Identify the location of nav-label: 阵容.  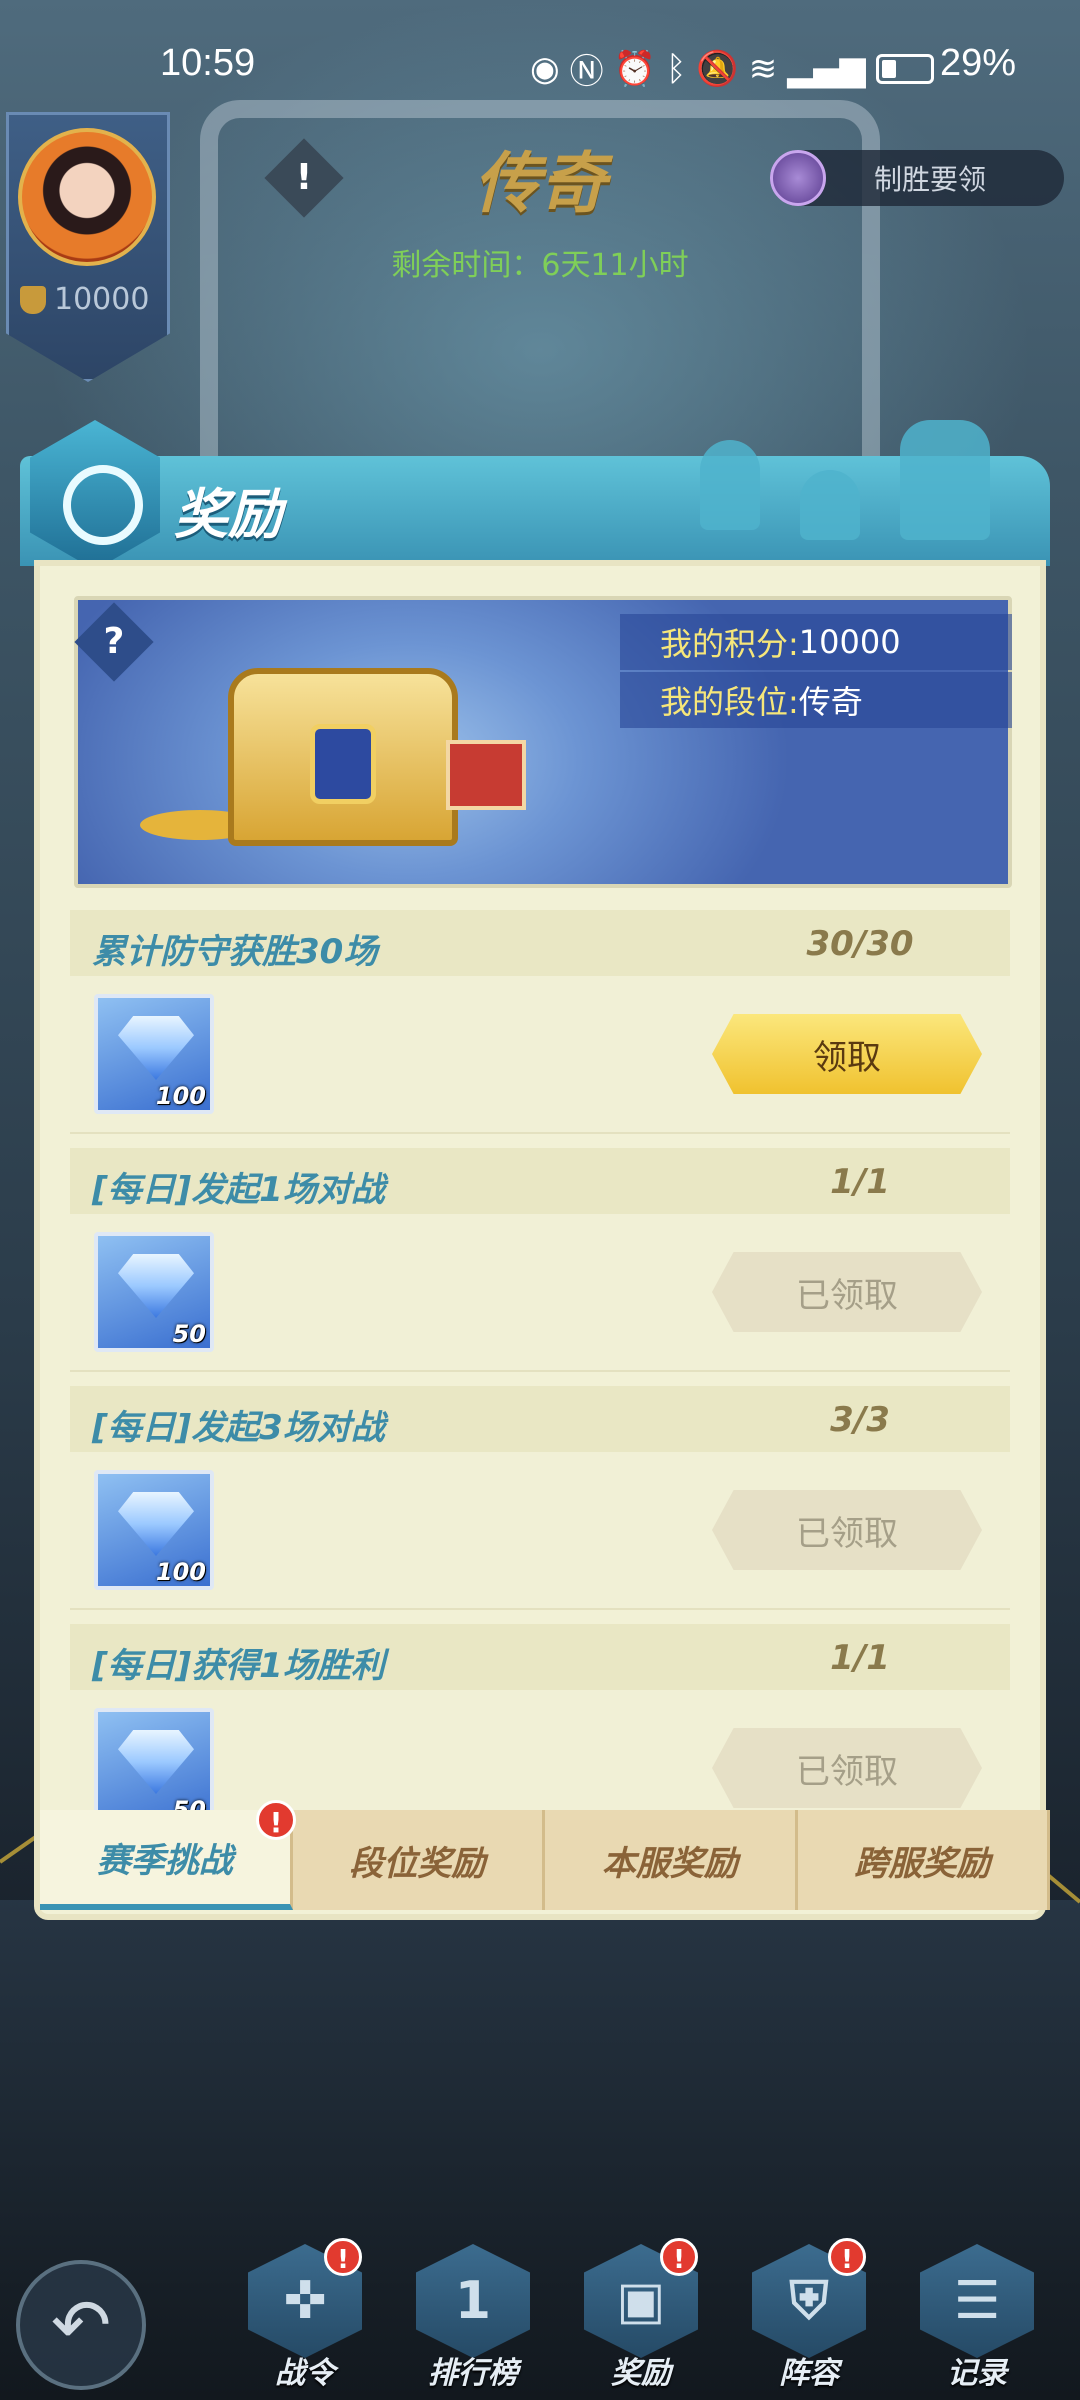
(809, 2373).